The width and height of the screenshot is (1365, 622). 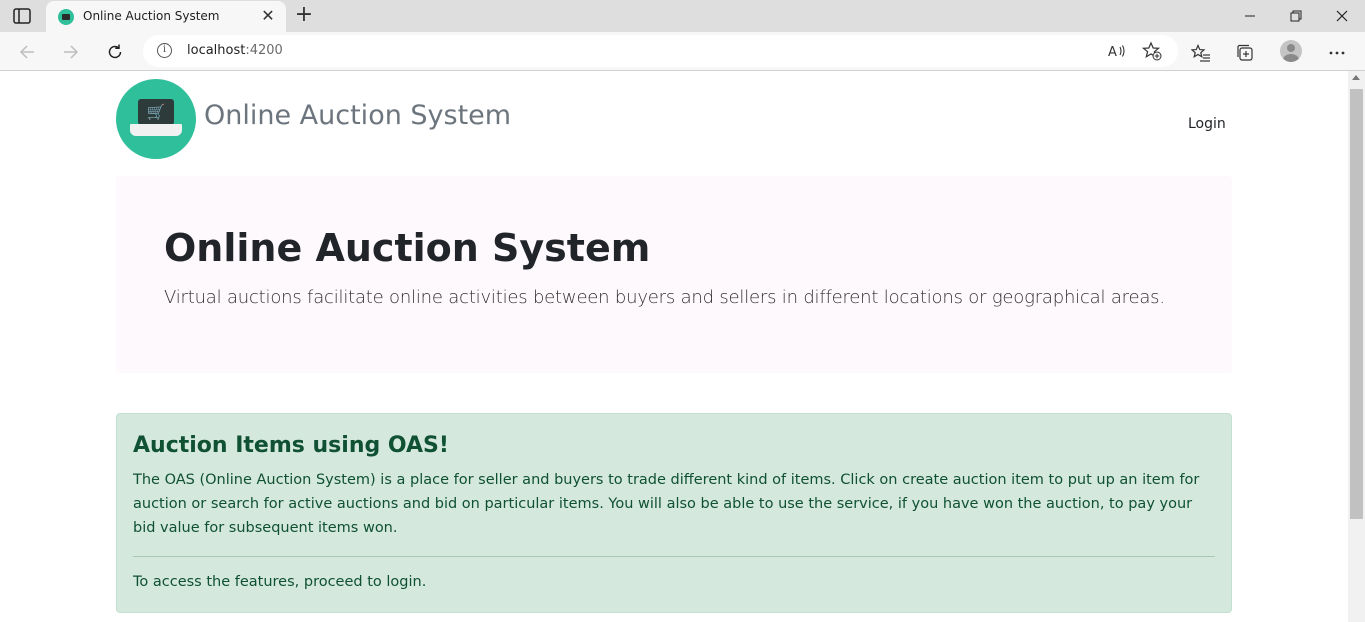 What do you see at coordinates (682, 16) in the screenshot?
I see `browser-tabstrip: Online Auction System ✕ +` at bounding box center [682, 16].